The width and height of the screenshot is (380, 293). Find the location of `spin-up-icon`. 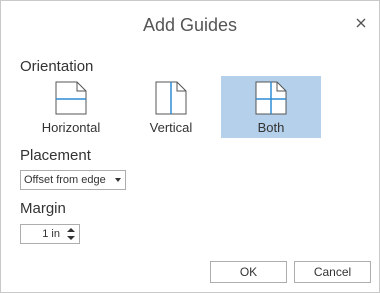

spin-up-icon is located at coordinates (71, 230).